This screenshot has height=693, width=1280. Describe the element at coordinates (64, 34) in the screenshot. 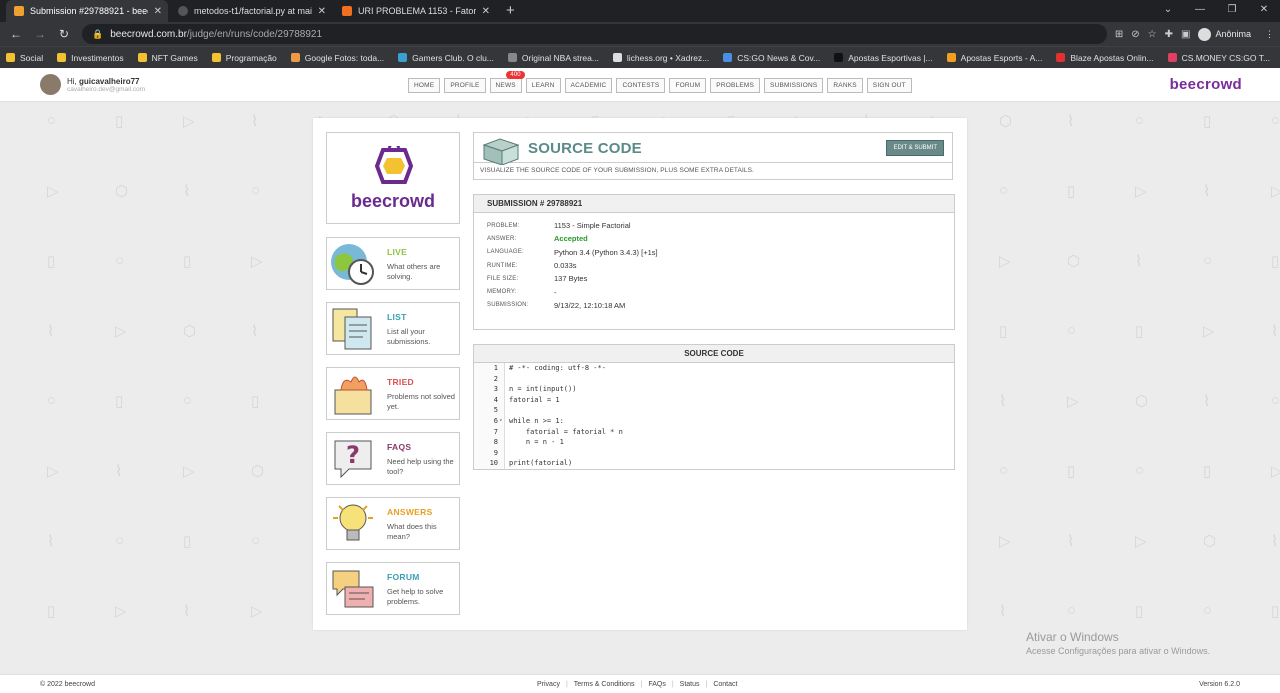

I see `reload-icon: ↻` at that location.